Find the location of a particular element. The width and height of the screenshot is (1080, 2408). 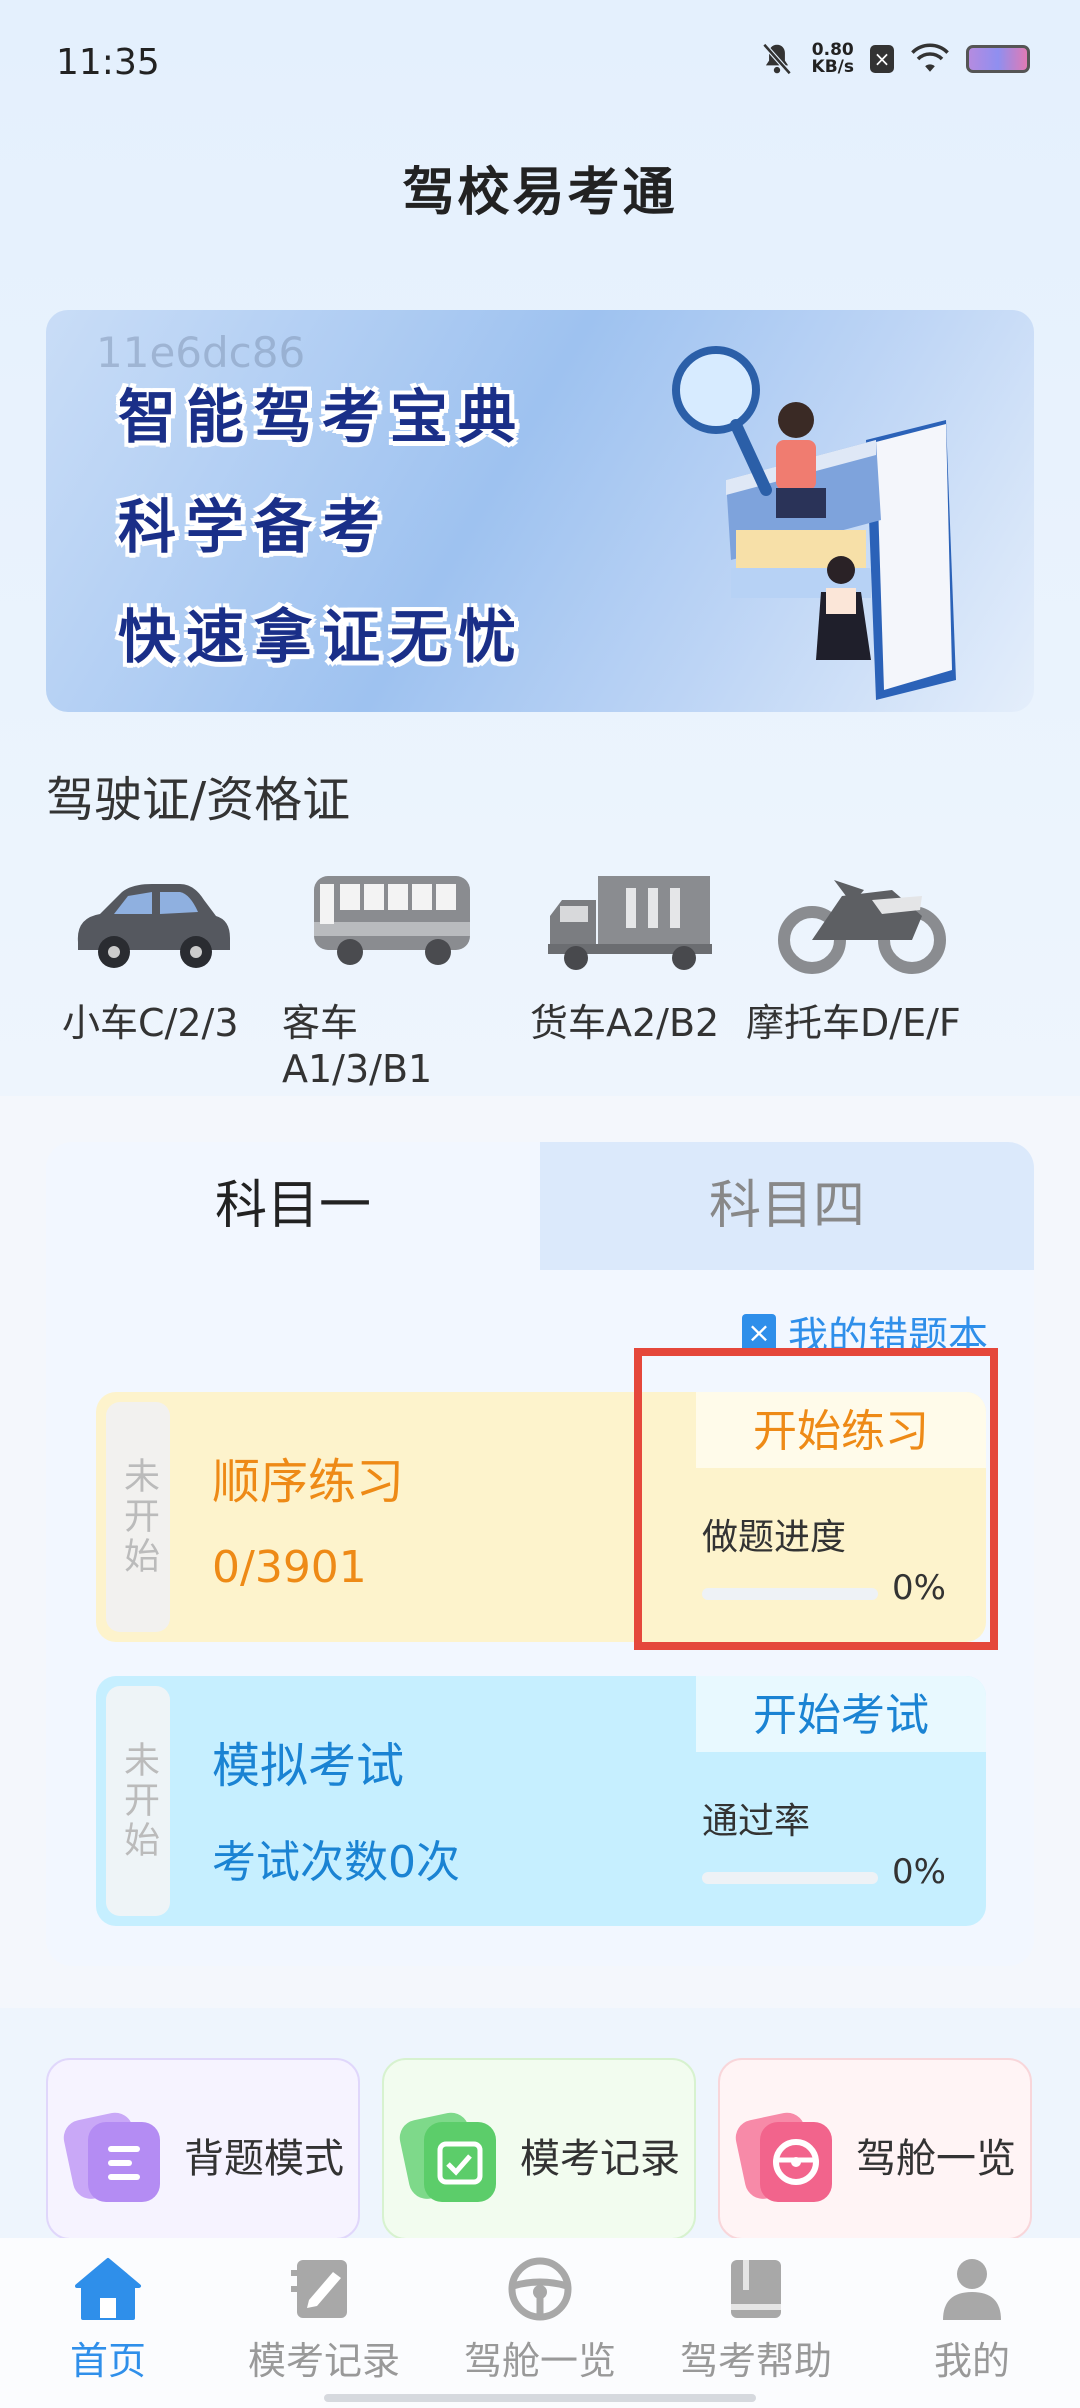

banner-line-1: 智能驾考宝典 is located at coordinates (322, 417).